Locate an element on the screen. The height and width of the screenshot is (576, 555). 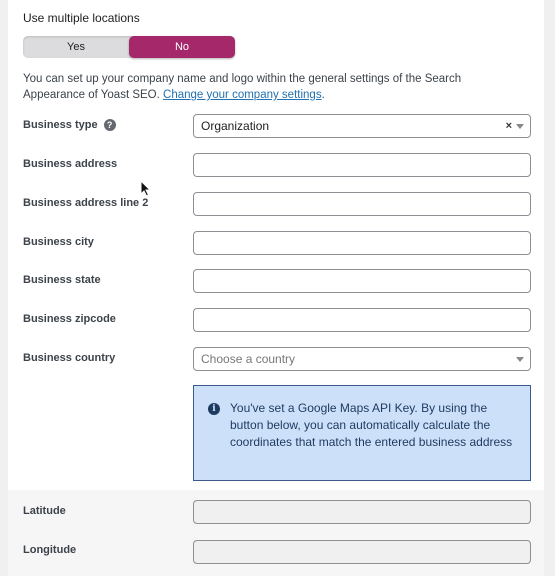
toggle-option-yes: Yes is located at coordinates (76, 47).